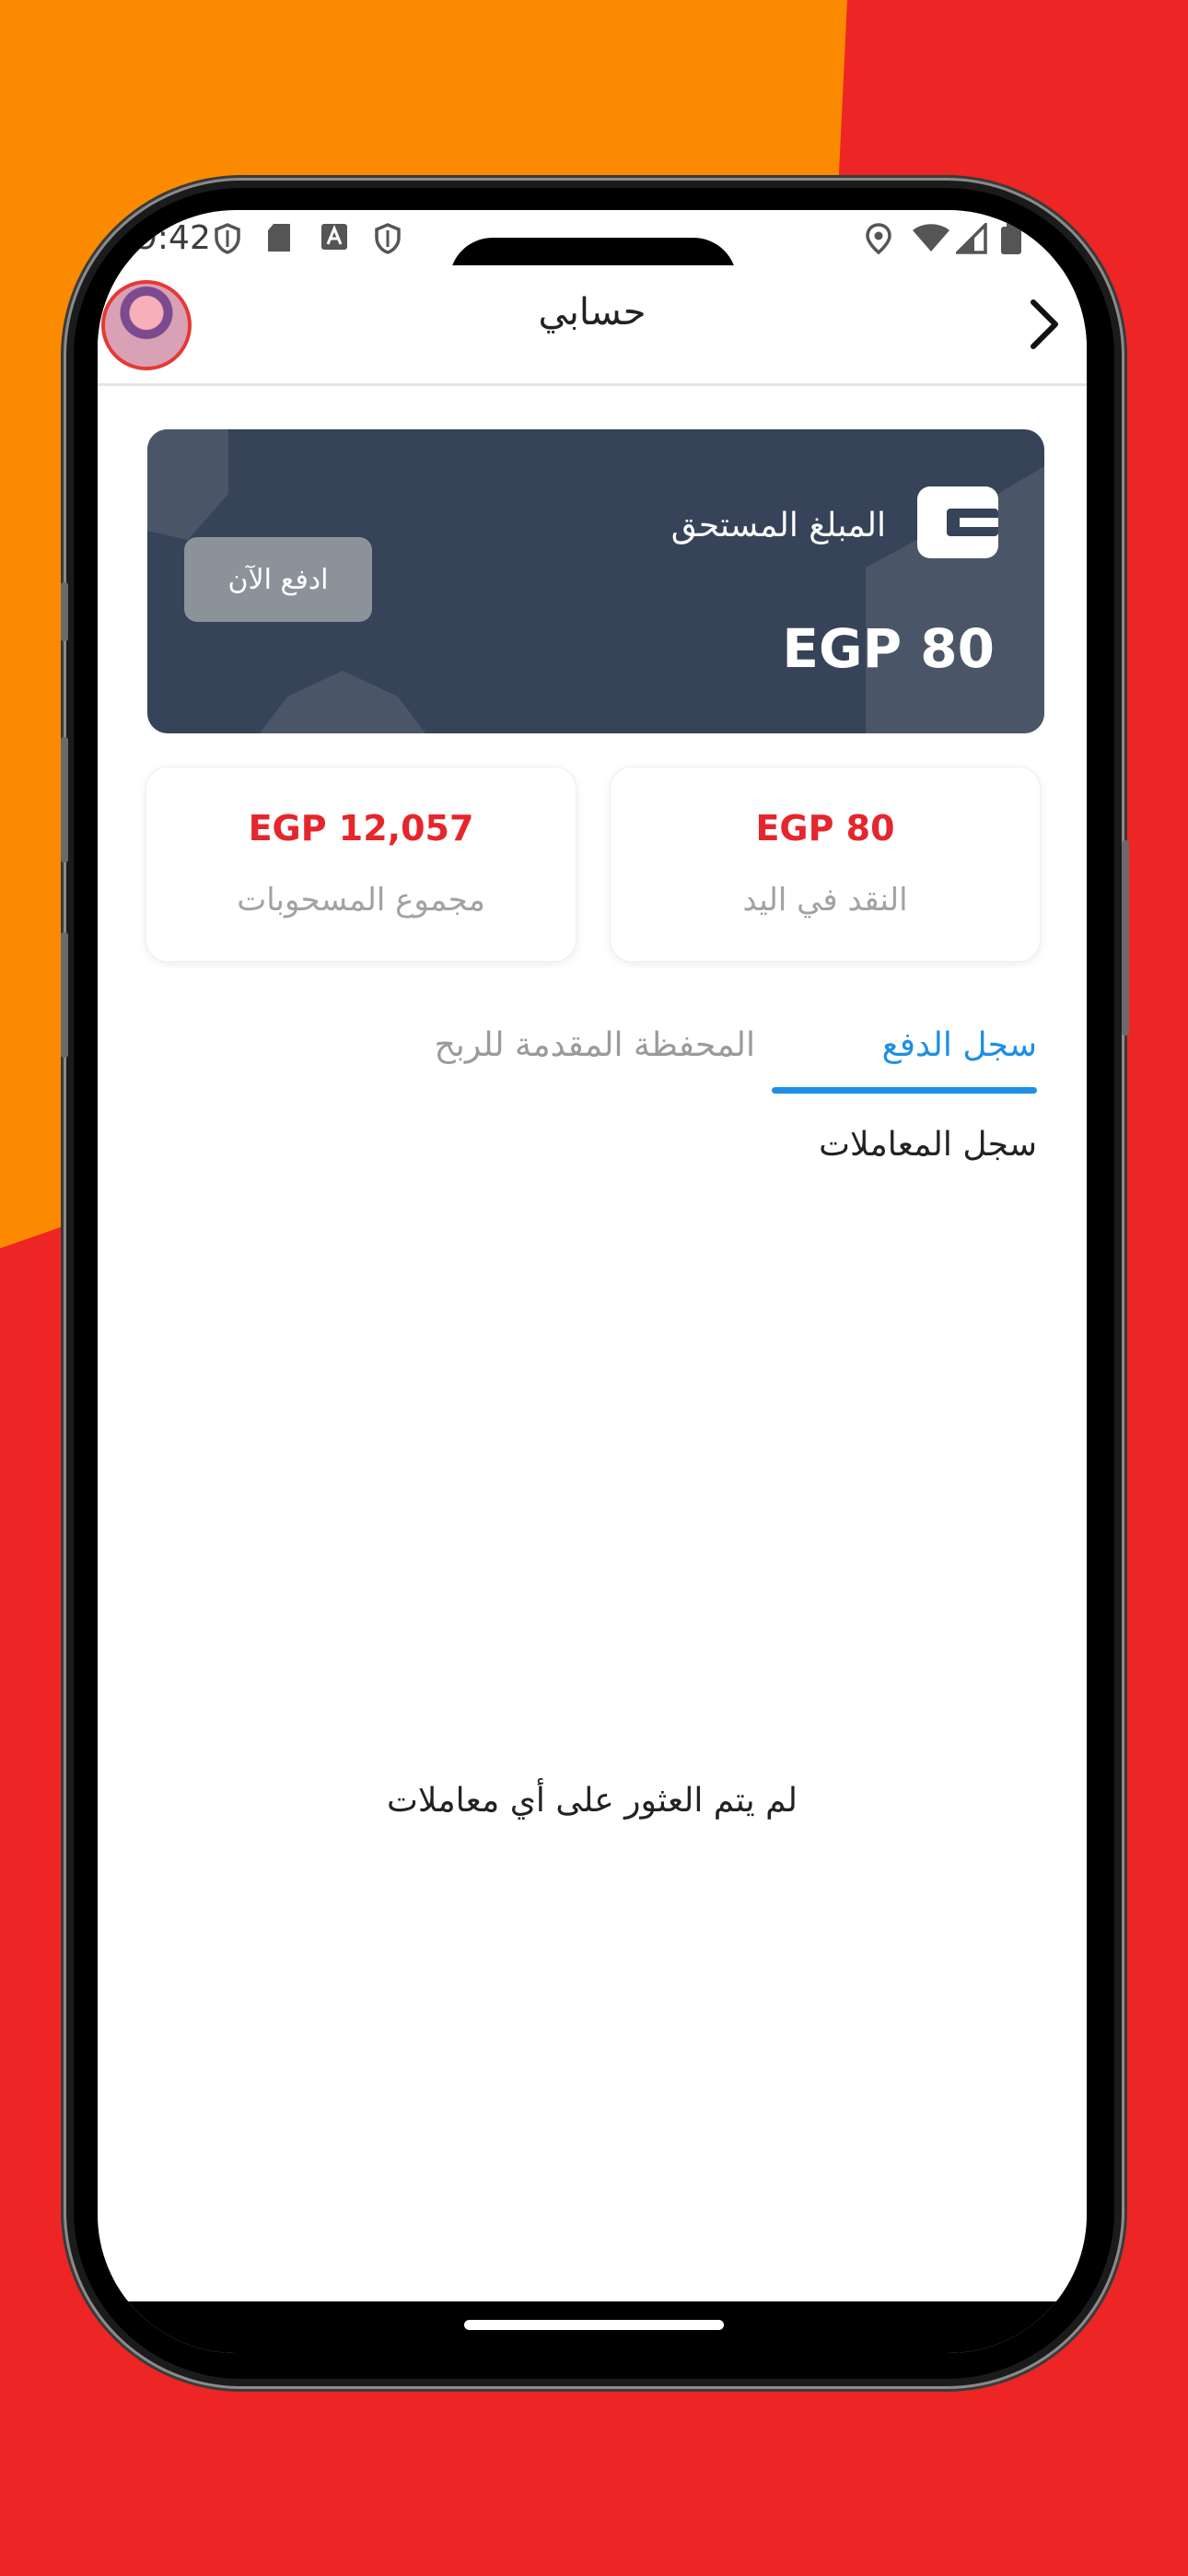  What do you see at coordinates (931, 238) in the screenshot?
I see `wifi-icon` at bounding box center [931, 238].